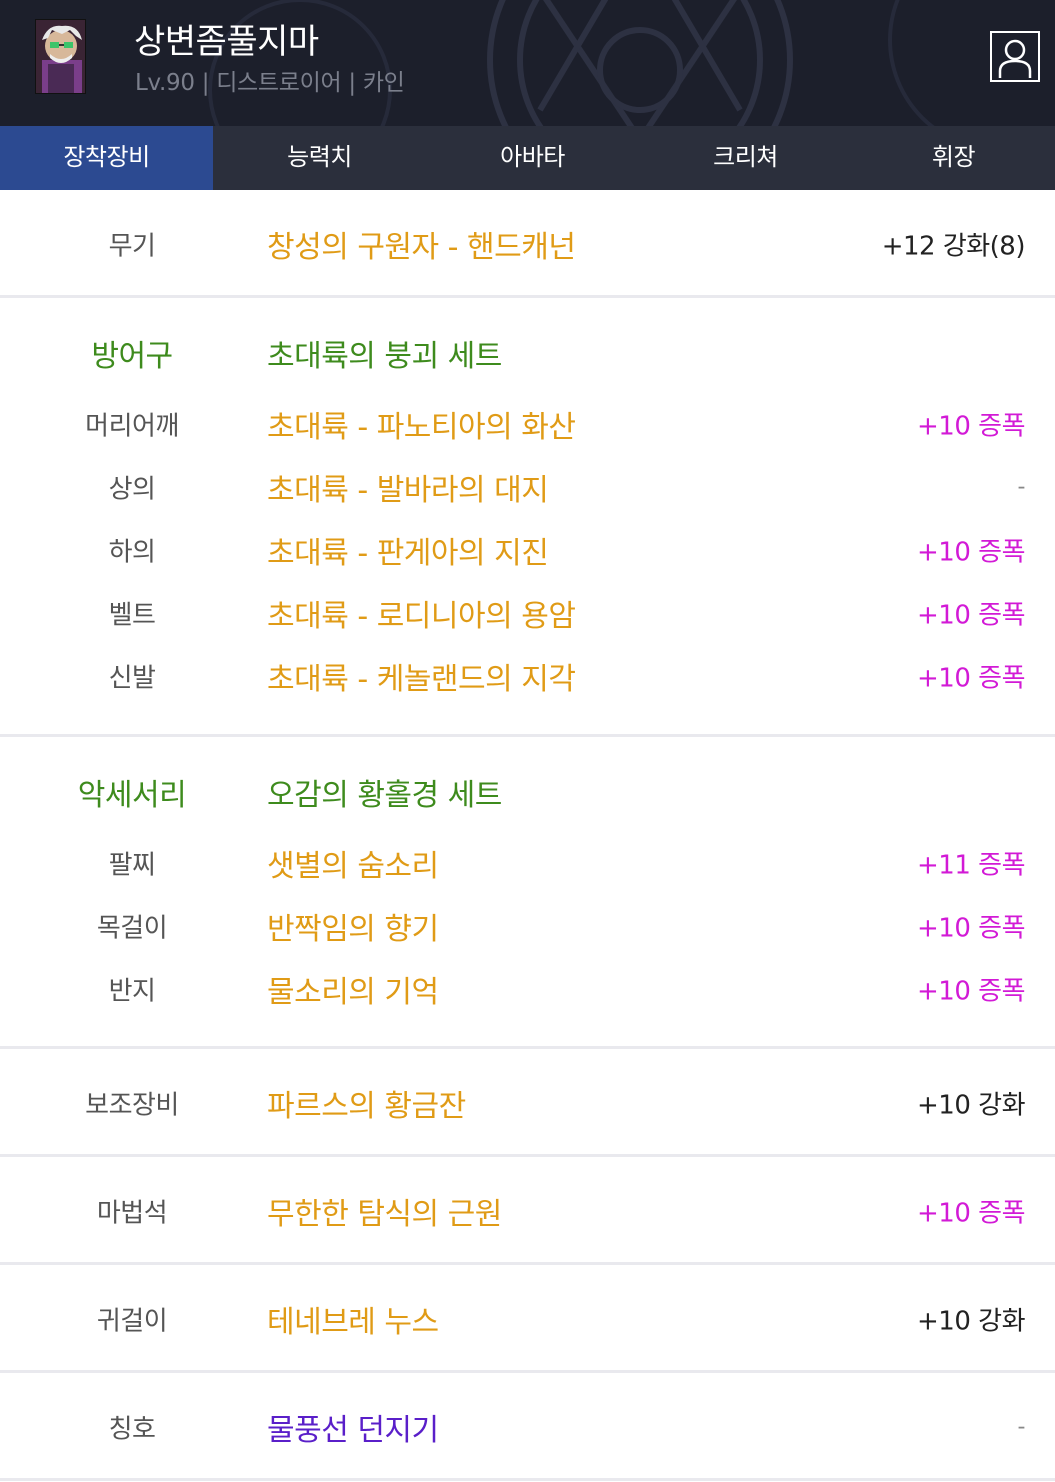 This screenshot has width=1055, height=1482. I want to click on item-name: 초대륙 - 로디니아의 용암, so click(421, 613).